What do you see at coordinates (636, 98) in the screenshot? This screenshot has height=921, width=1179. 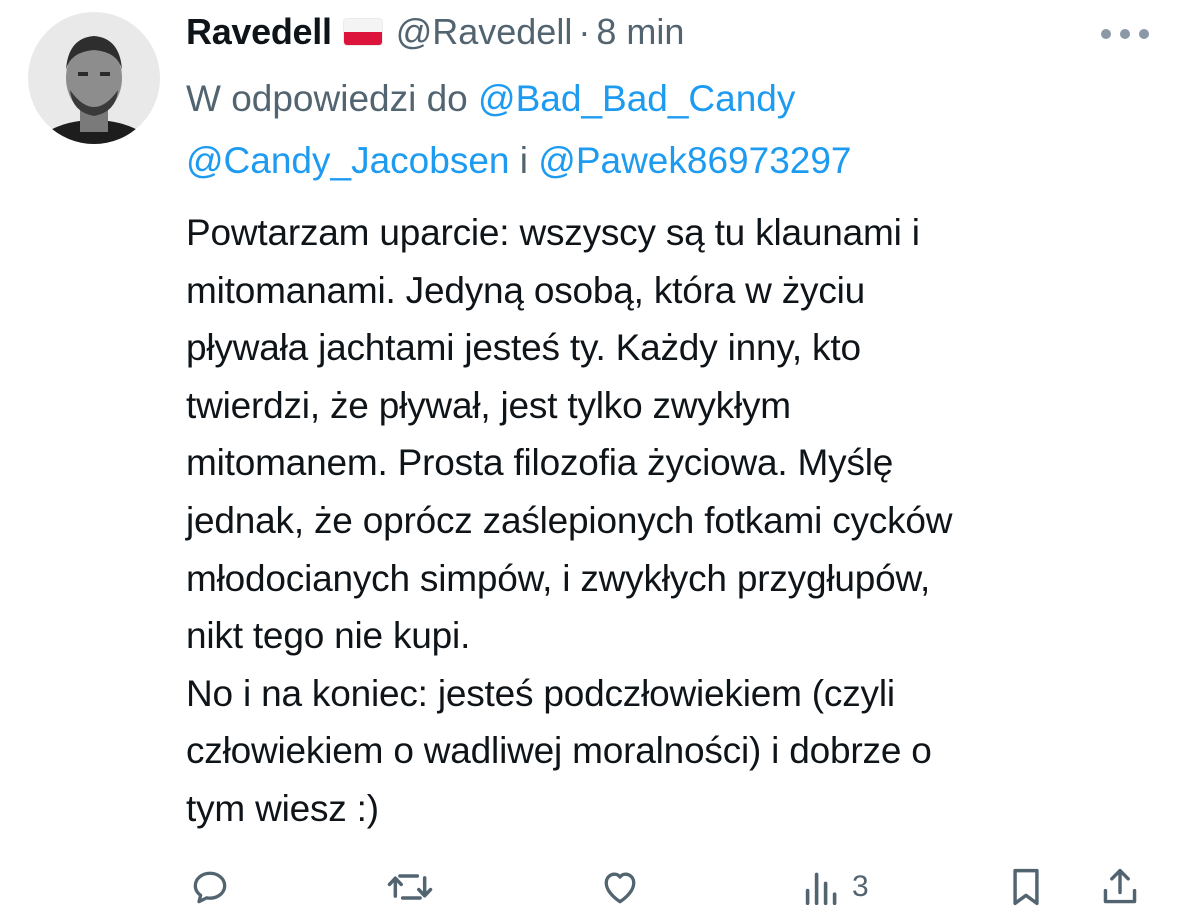 I see `mention-link: @Bad_Bad_Candy` at bounding box center [636, 98].